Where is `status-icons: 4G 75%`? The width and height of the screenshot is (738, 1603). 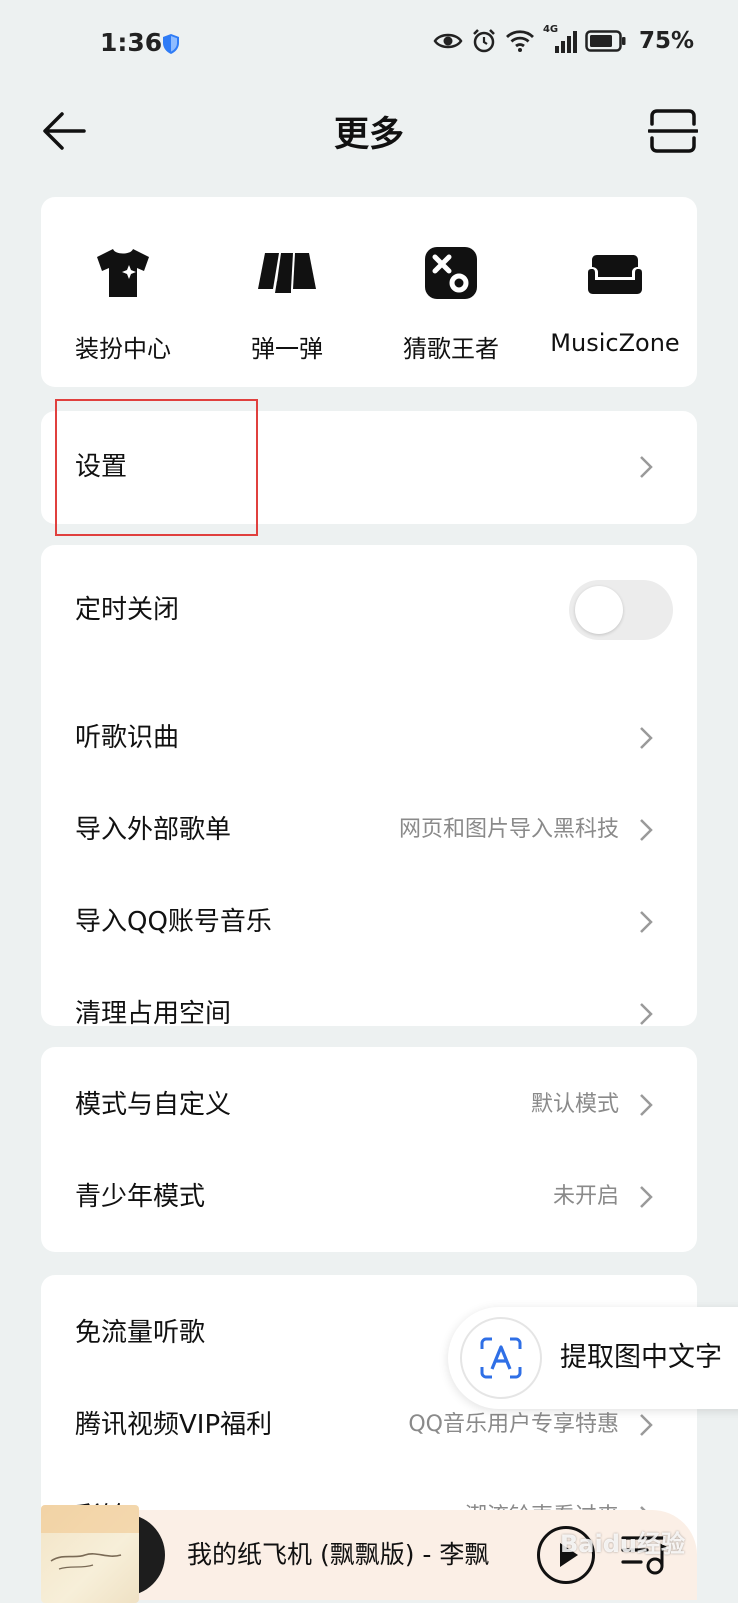 status-icons: 4G 75% is located at coordinates (563, 39).